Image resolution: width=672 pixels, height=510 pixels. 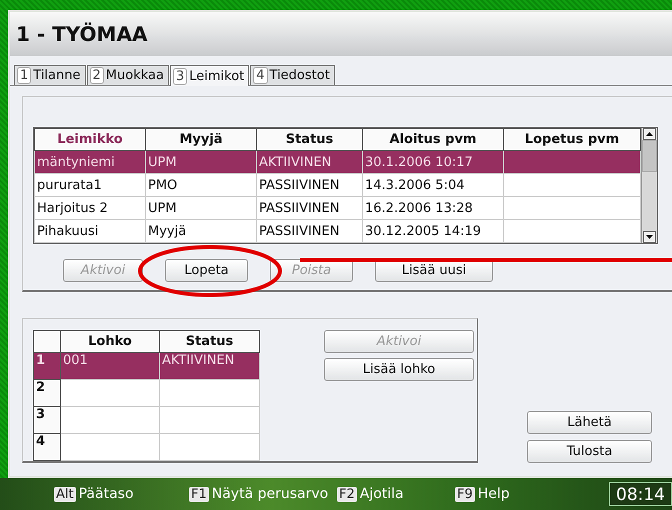 What do you see at coordinates (41, 387) in the screenshot?
I see `row-number: 2` at bounding box center [41, 387].